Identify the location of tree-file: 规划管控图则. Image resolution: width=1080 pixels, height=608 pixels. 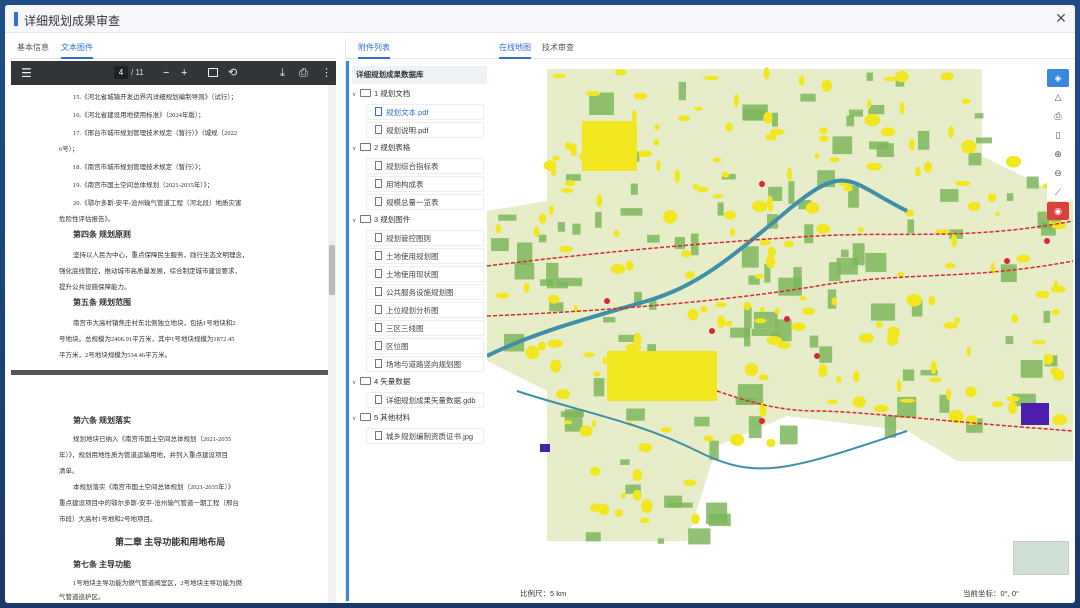
(425, 238).